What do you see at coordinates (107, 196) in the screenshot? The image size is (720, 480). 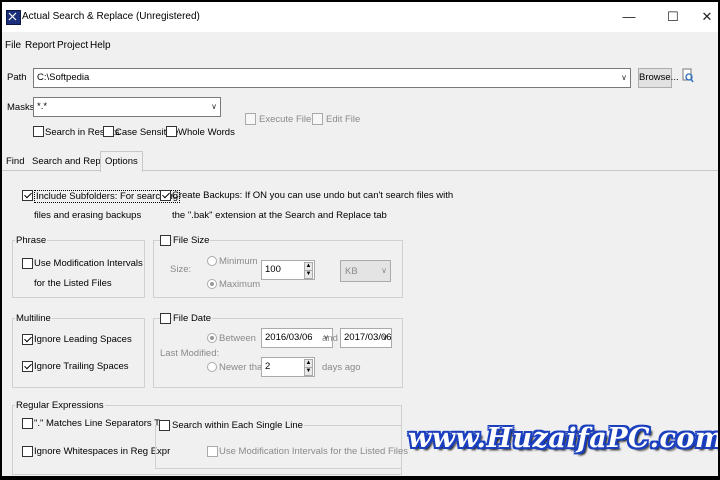 I see `include-subfolders-label: Include Subfolders: For searching` at bounding box center [107, 196].